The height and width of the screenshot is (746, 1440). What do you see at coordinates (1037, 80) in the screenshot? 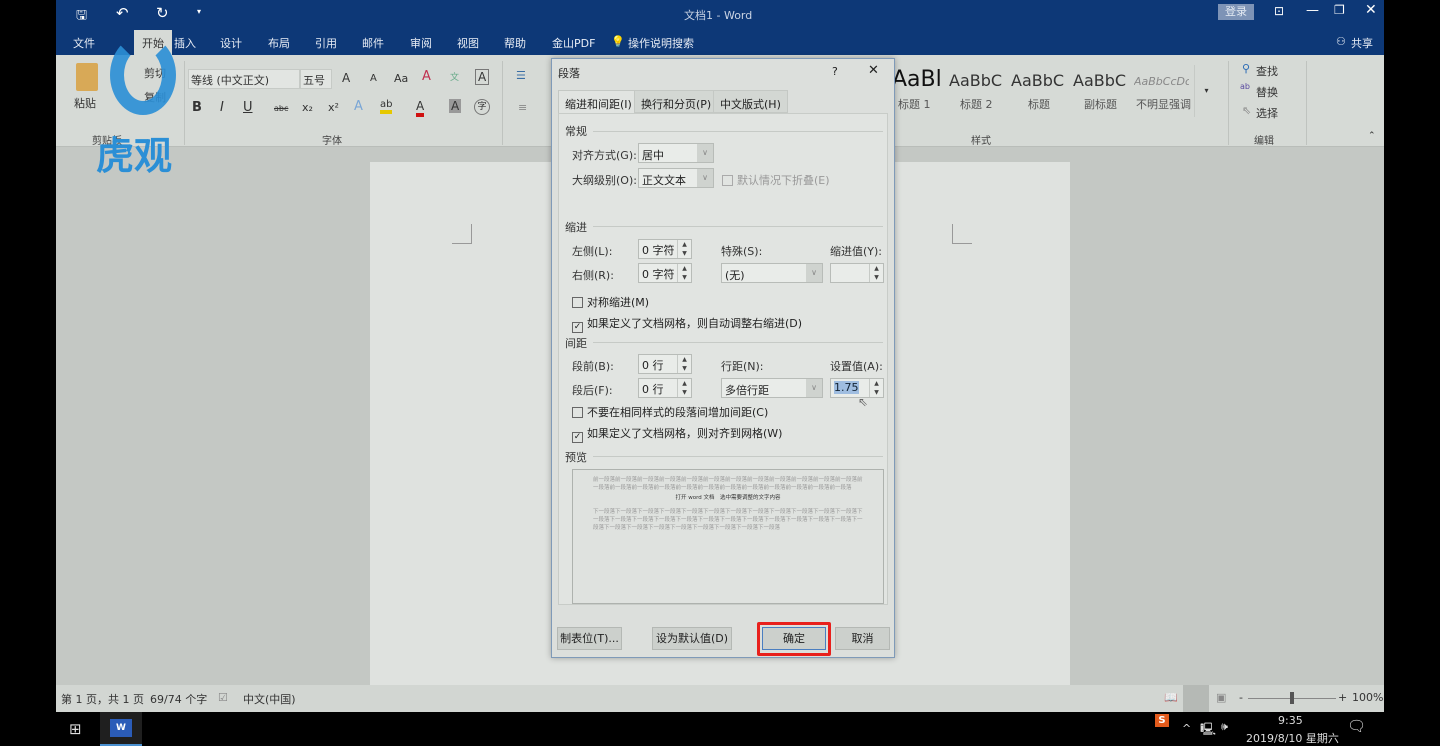
I see `style-title: AaBbC` at bounding box center [1037, 80].